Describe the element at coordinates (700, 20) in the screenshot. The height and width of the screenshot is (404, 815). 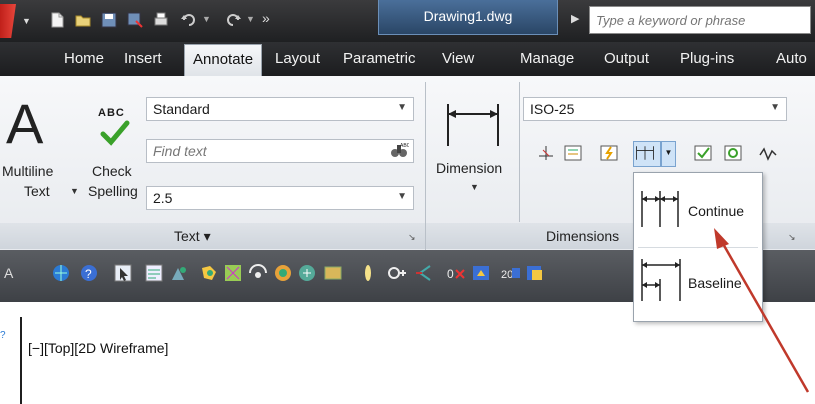
I see `search-input` at that location.